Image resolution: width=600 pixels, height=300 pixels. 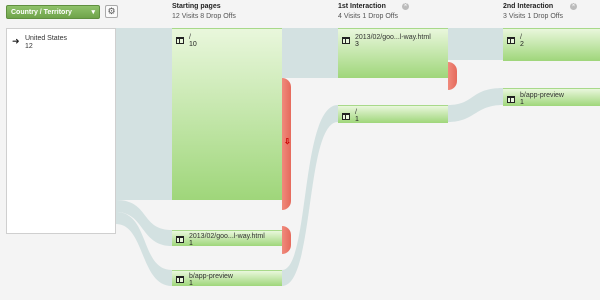 I want to click on node-first-root: / 1, so click(x=393, y=114).